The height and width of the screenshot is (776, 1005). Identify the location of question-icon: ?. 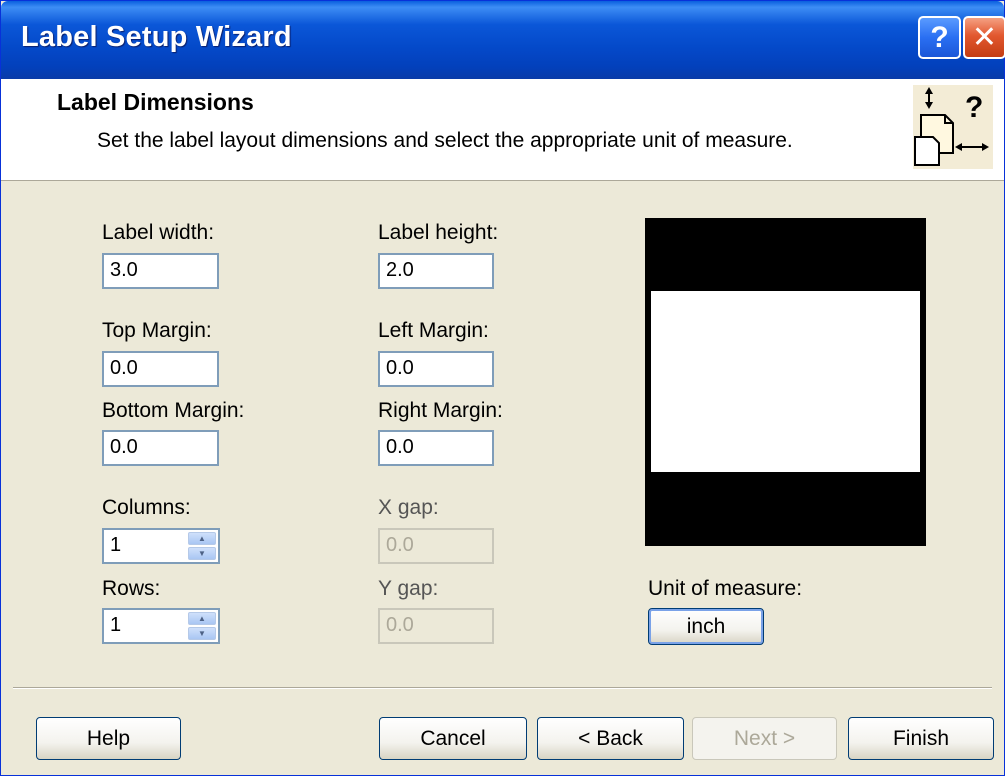
(939, 37).